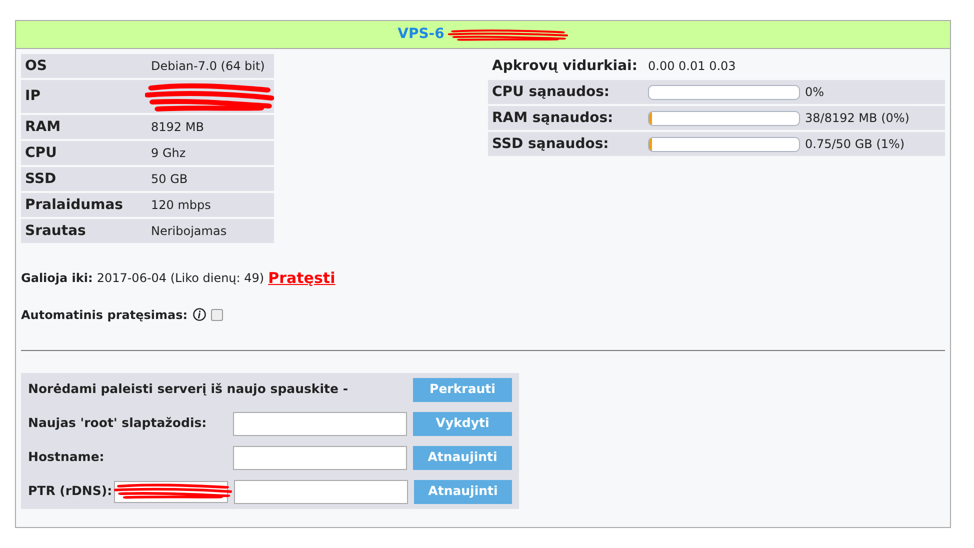 The width and height of the screenshot is (974, 548). I want to click on usage-label: SSD sąnaudos:, so click(550, 144).